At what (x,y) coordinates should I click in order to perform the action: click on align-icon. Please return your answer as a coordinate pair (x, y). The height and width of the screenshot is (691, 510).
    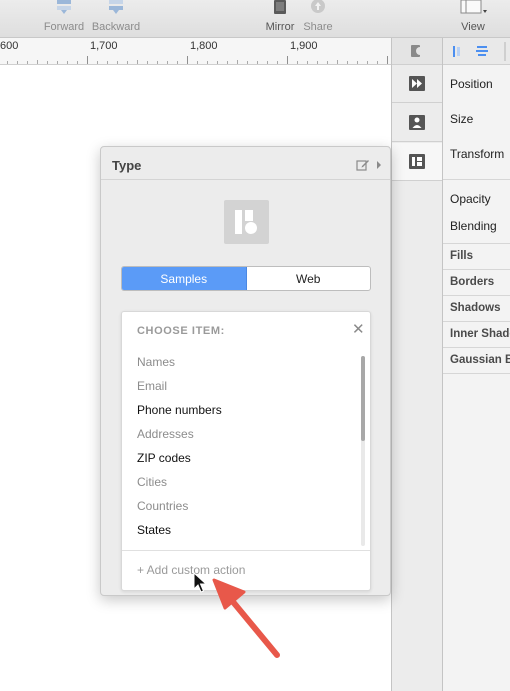
    Looking at the image, I should click on (417, 51).